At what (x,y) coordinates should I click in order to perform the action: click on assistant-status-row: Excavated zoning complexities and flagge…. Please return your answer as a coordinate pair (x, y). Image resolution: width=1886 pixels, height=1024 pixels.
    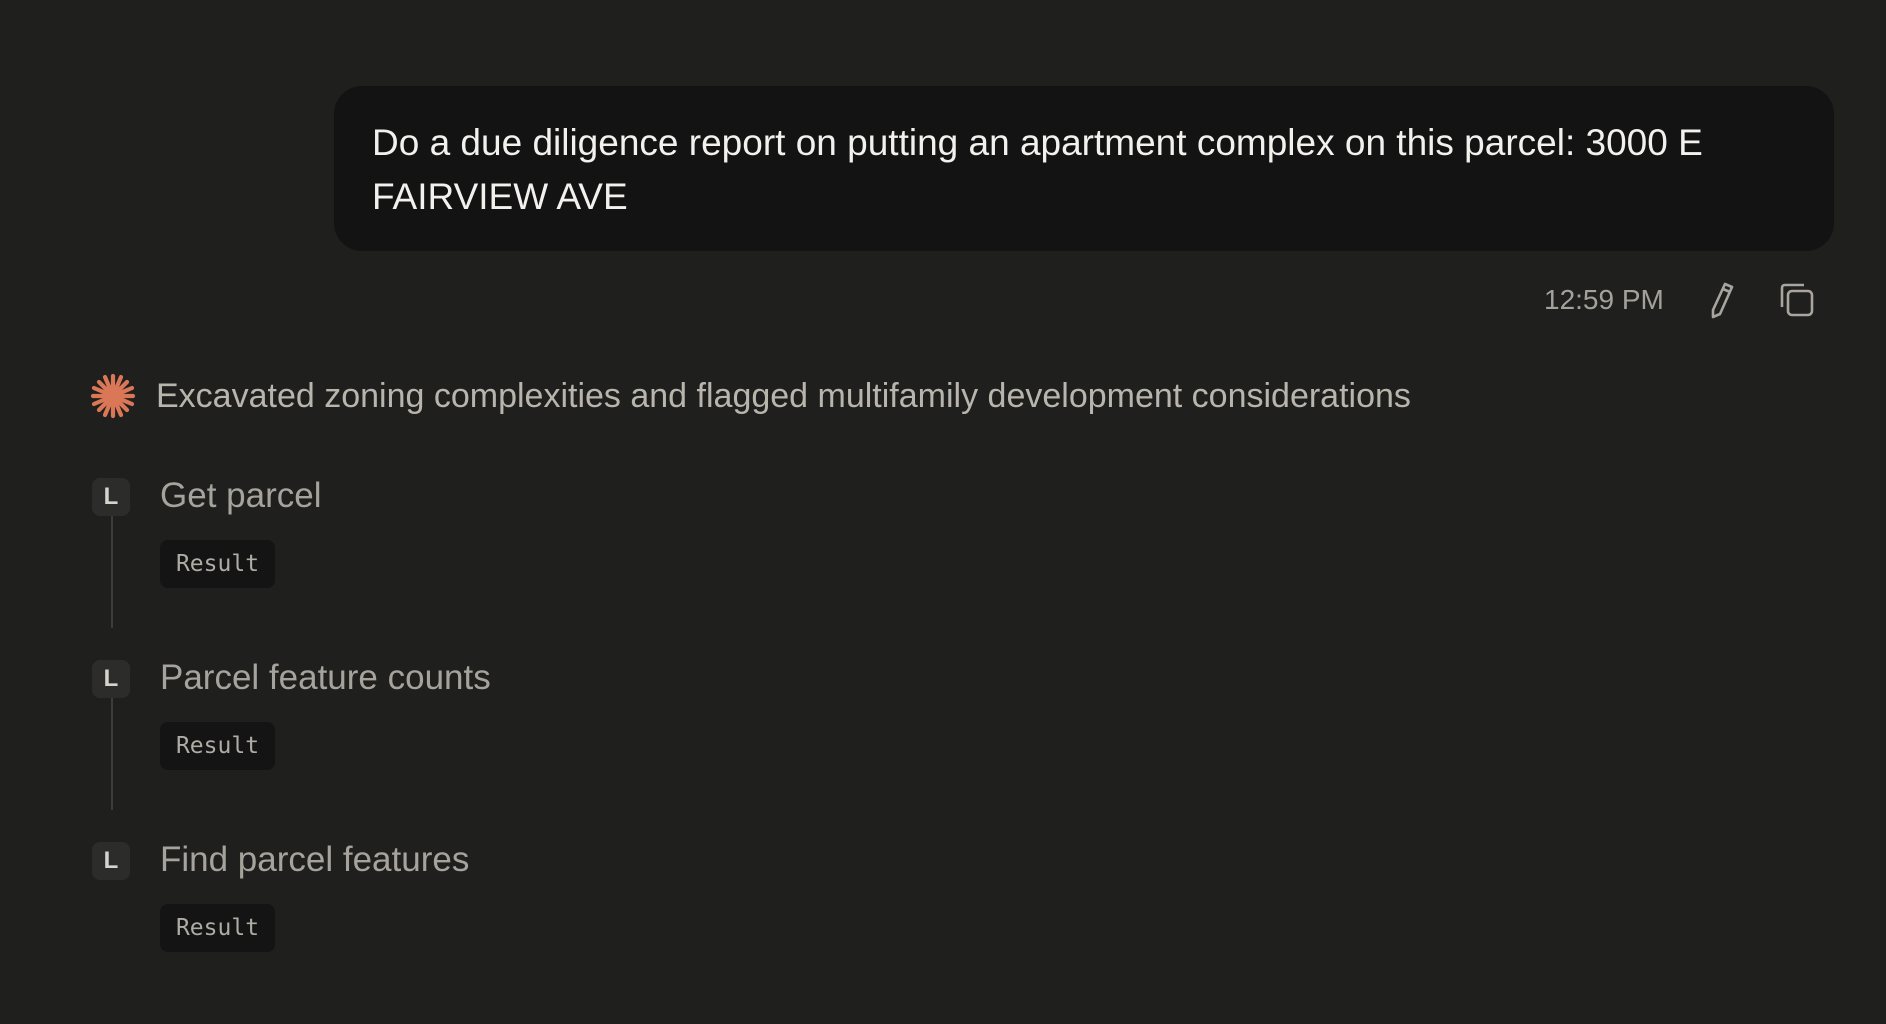
    Looking at the image, I should click on (749, 396).